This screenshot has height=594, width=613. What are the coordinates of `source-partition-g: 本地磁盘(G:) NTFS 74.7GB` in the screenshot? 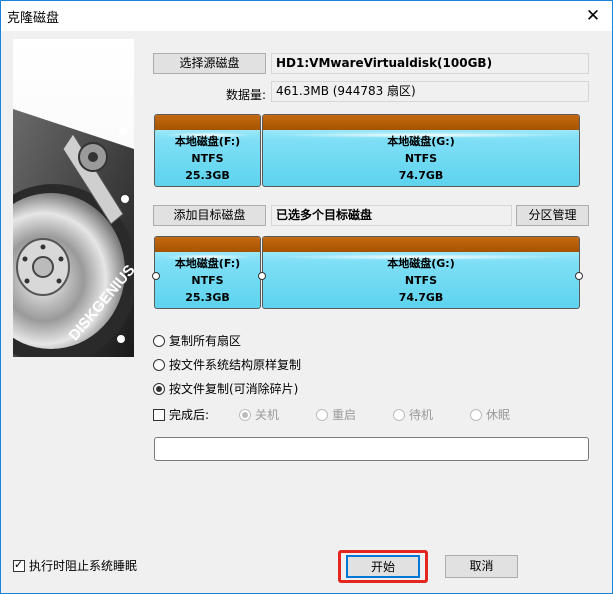 It's located at (421, 150).